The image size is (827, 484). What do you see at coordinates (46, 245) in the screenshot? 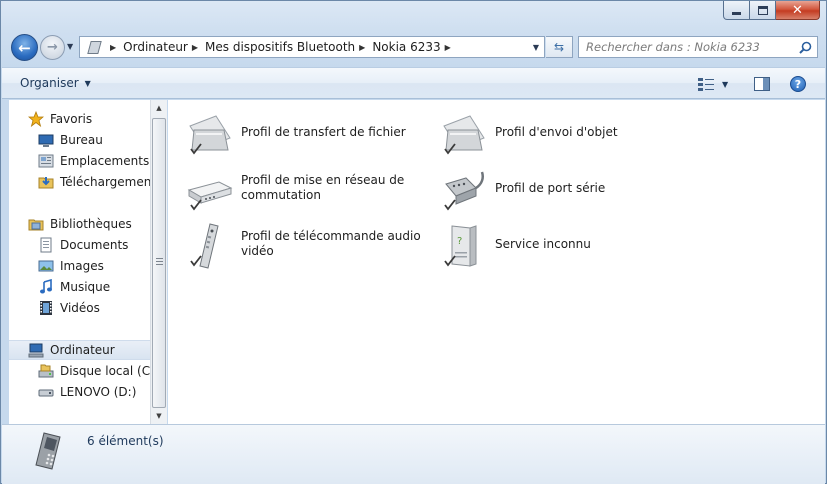
I see `documents-icon` at bounding box center [46, 245].